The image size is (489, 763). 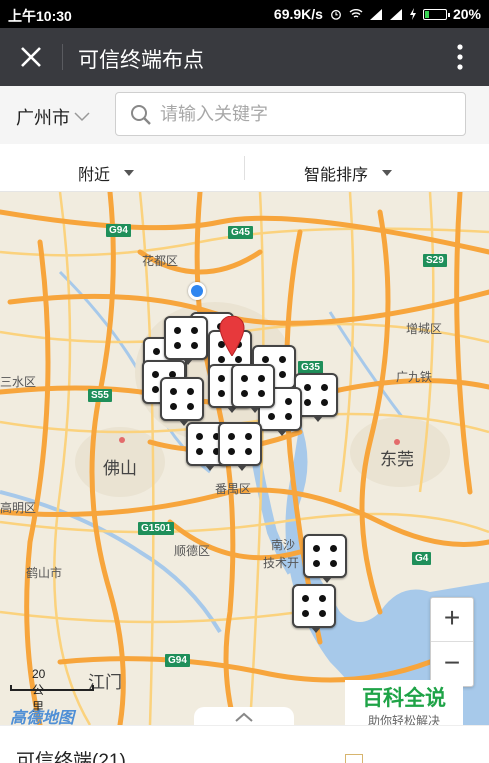 What do you see at coordinates (141, 115) in the screenshot?
I see `search-icon` at bounding box center [141, 115].